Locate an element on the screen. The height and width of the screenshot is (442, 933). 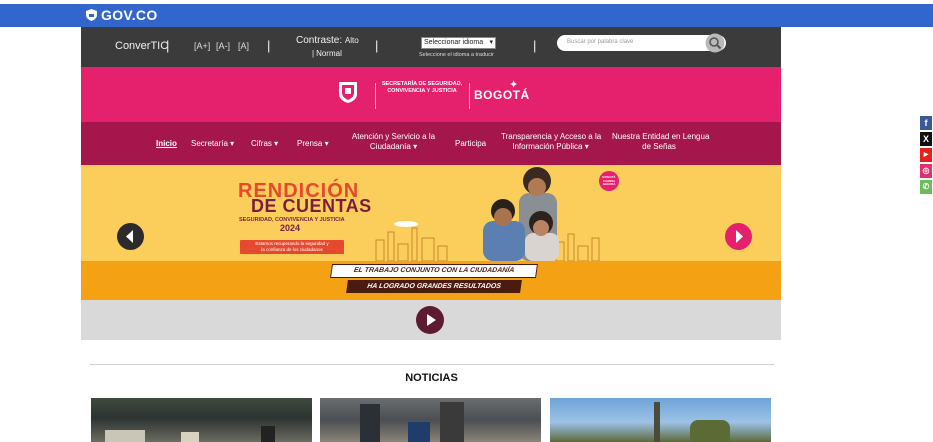
nav-item-cifras: Cifras ▾ is located at coordinates (264, 144).